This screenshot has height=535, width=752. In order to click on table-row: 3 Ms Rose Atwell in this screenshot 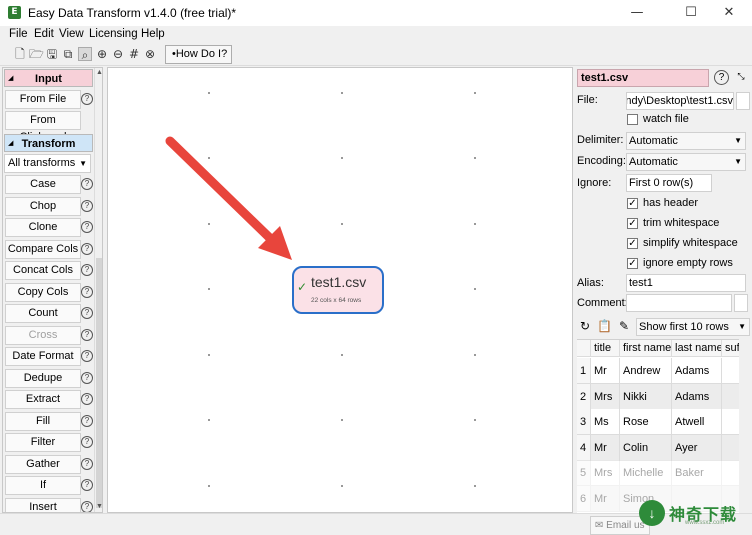, I will do `click(658, 422)`.